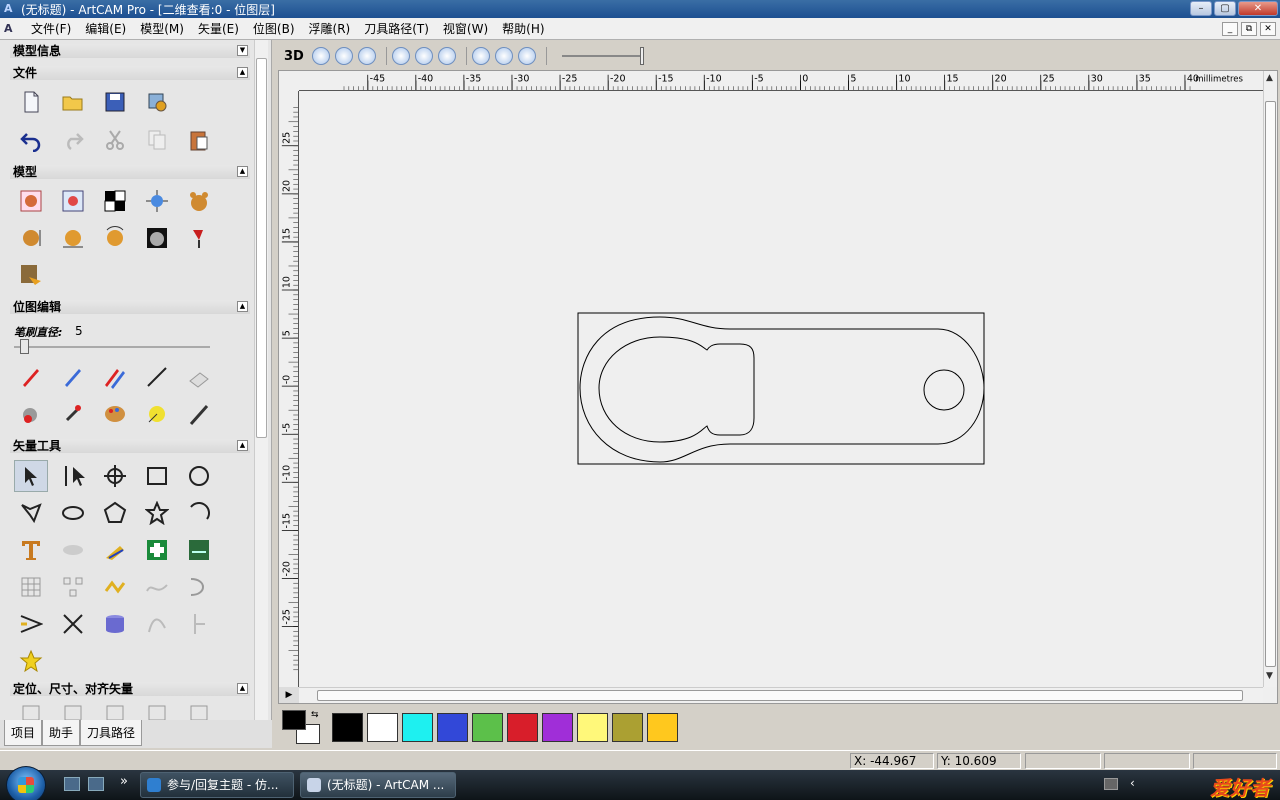  Describe the element at coordinates (1269, 78) in the screenshot. I see `scroll-up-icon: ▲` at that location.